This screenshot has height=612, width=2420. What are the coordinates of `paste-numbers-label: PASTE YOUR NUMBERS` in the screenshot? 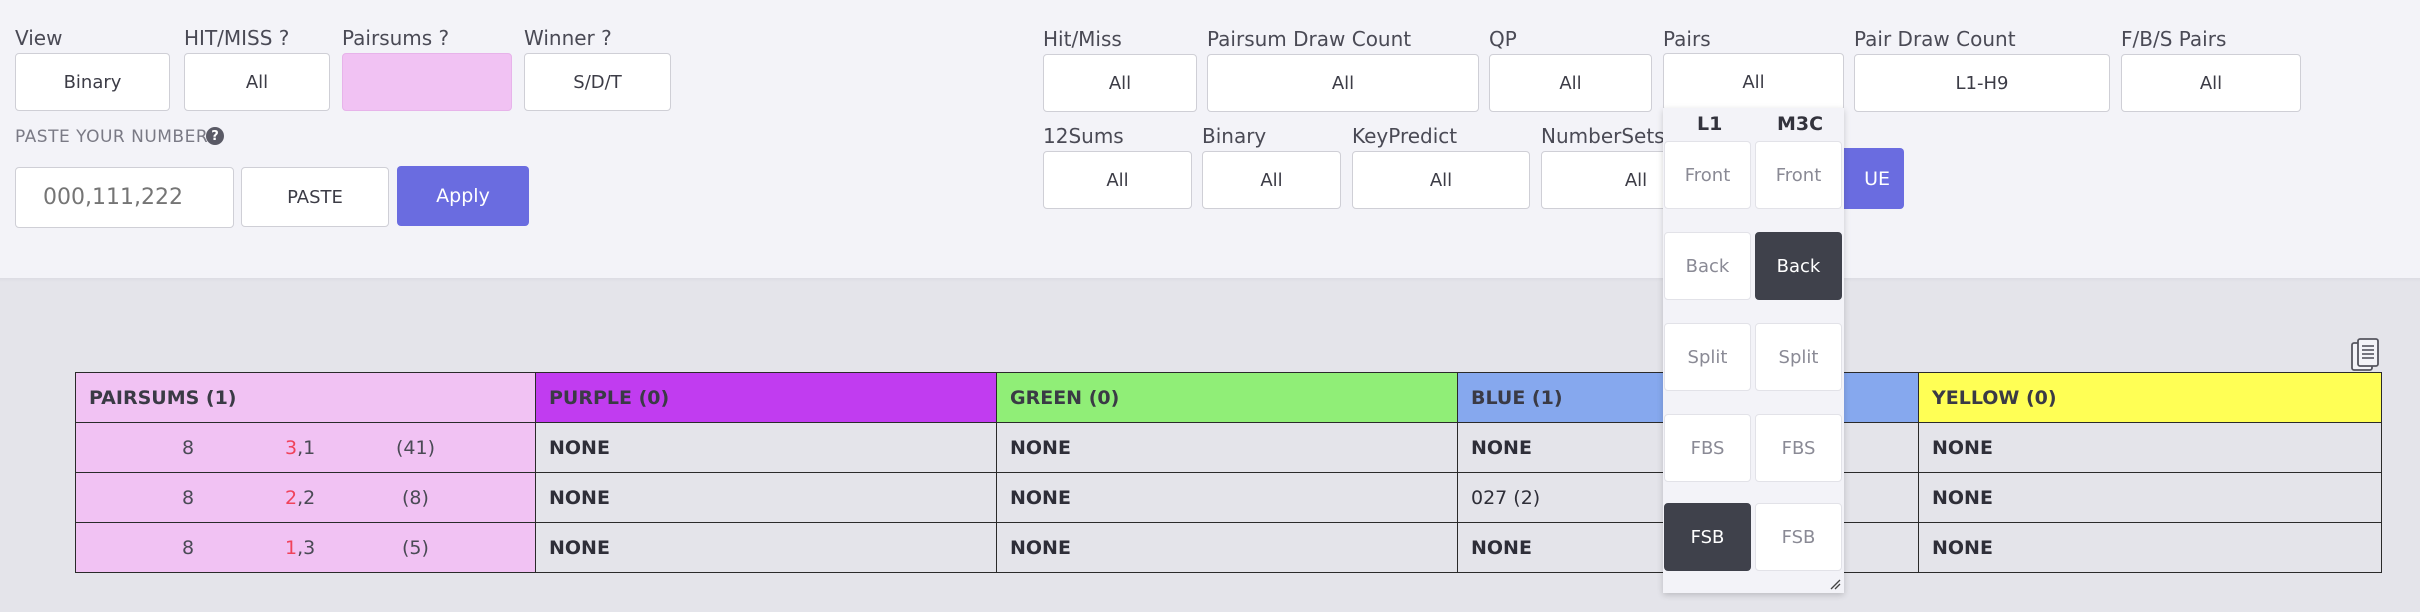 It's located at (117, 137).